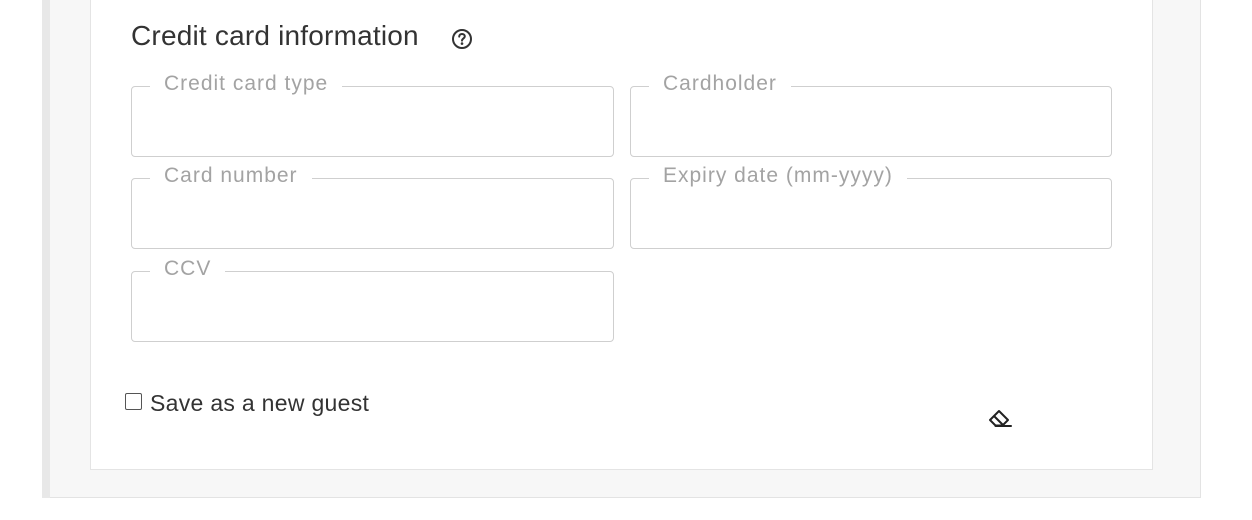  What do you see at coordinates (46, 249) in the screenshot?
I see `panel-left-accent` at bounding box center [46, 249].